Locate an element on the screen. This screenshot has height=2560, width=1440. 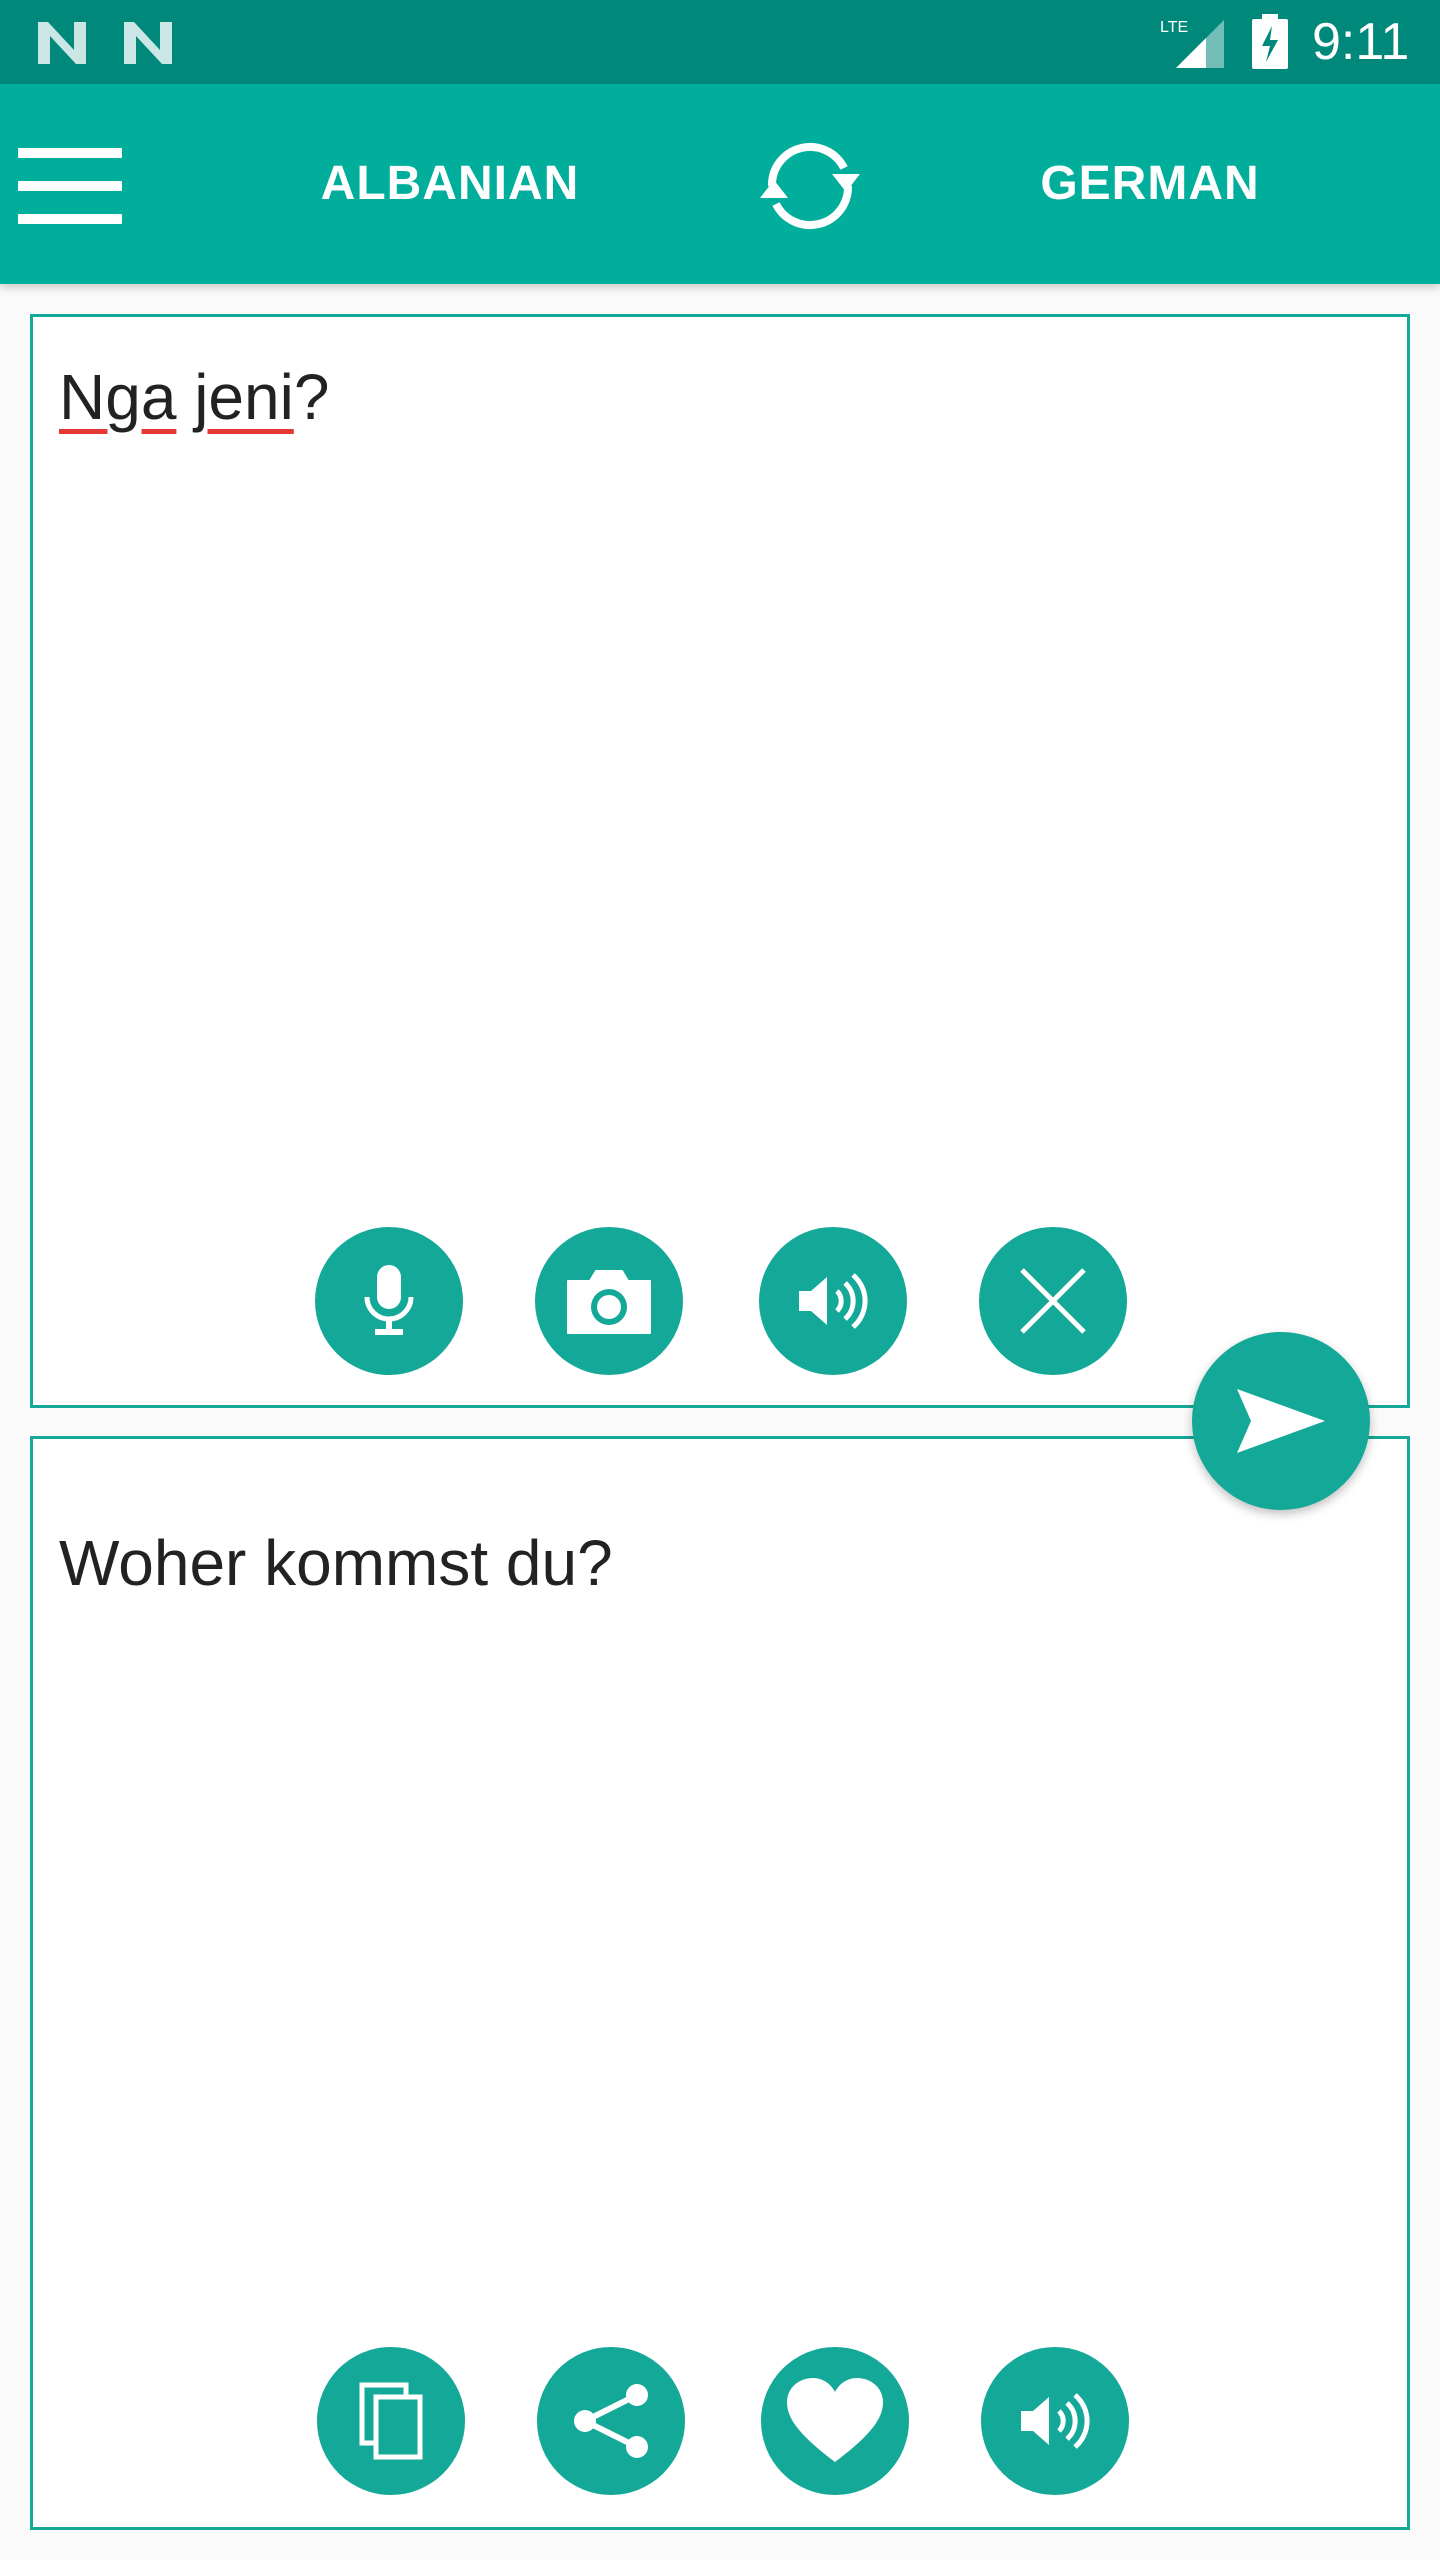
battery-charging-icon is located at coordinates (1270, 41).